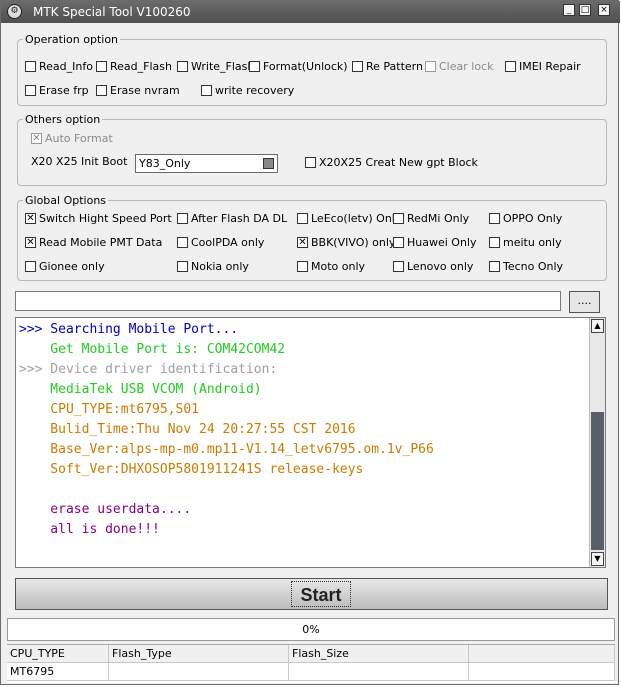 This screenshot has height=687, width=621. I want to click on gl-coolpda-only-checkbox-box, so click(182, 242).